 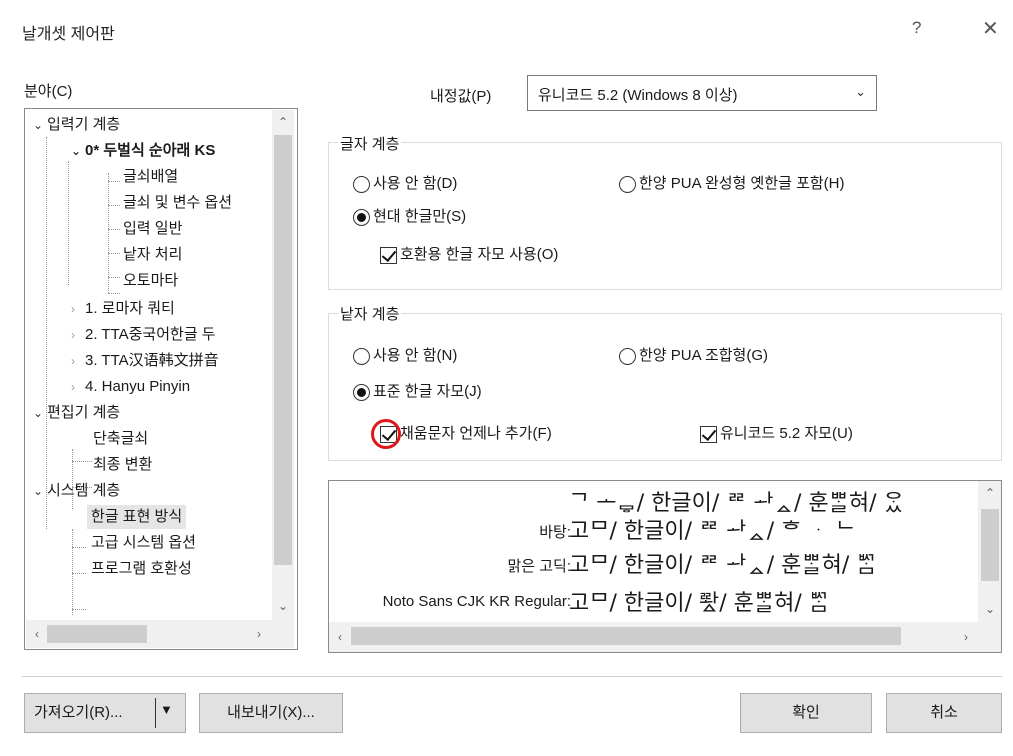 I want to click on window-title: 날개셋 제어판, so click(x=68, y=34).